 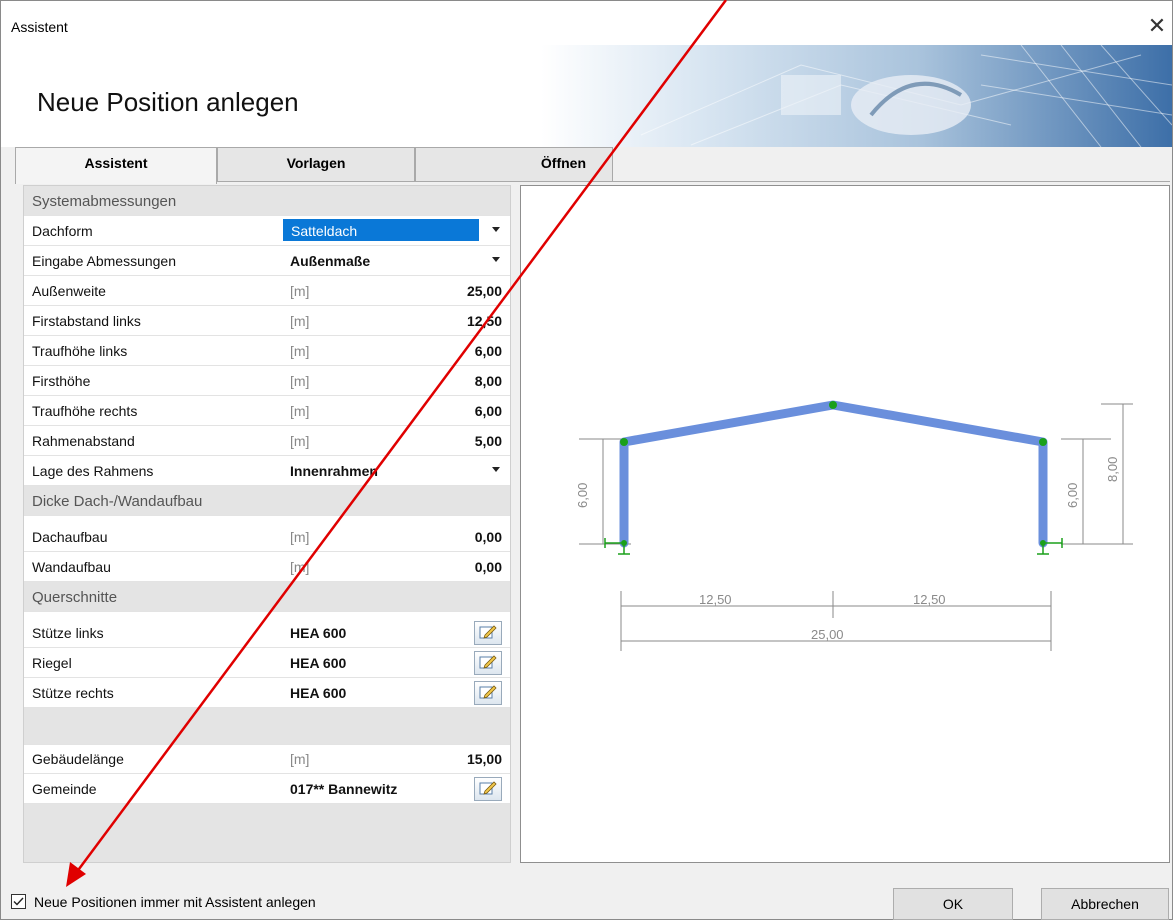 What do you see at coordinates (715, 599) in the screenshot?
I see `dim-half-left: 12,50` at bounding box center [715, 599].